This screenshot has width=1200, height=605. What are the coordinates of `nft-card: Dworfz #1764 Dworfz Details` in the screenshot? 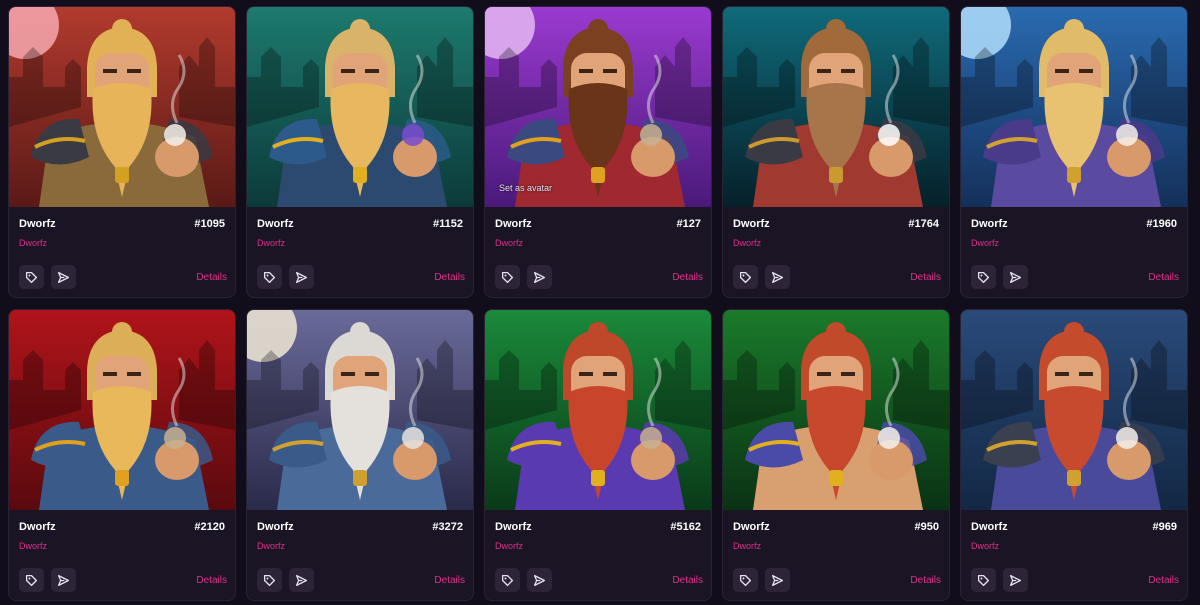 It's located at (836, 152).